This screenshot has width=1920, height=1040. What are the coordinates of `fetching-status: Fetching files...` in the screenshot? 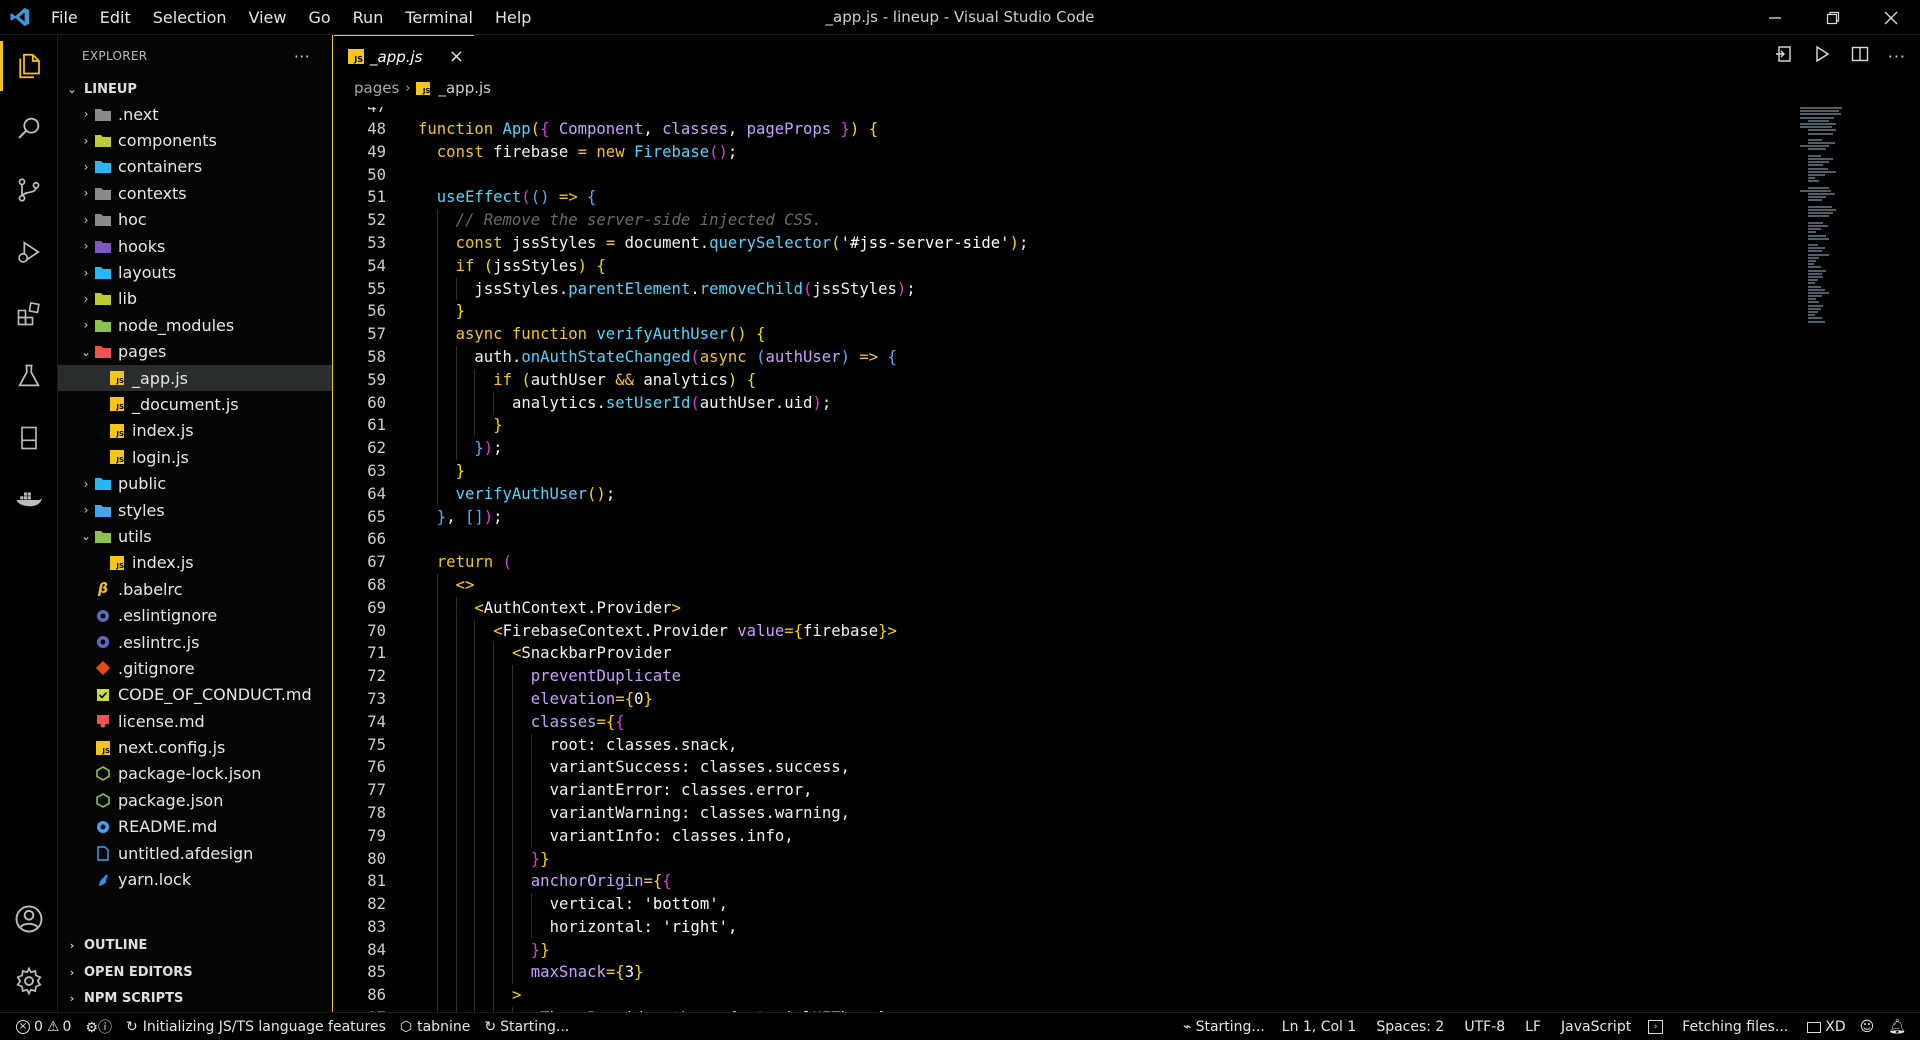 It's located at (1735, 1026).